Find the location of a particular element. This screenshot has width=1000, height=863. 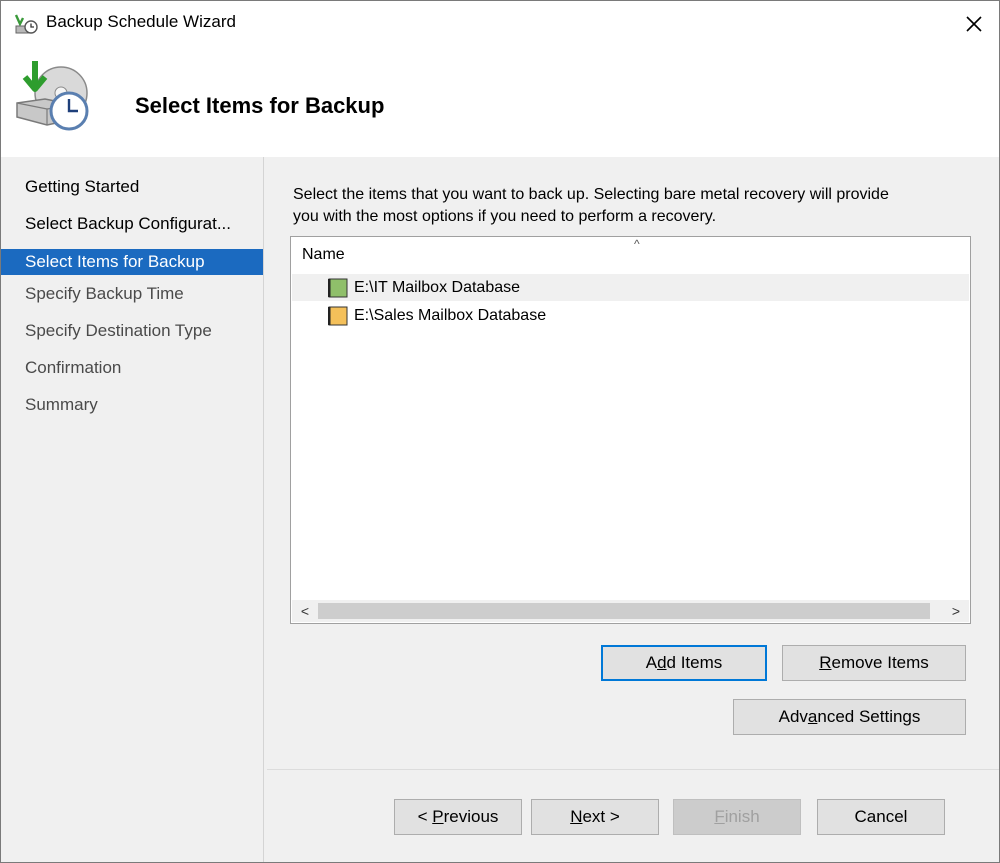

footer-divider is located at coordinates (633, 769).